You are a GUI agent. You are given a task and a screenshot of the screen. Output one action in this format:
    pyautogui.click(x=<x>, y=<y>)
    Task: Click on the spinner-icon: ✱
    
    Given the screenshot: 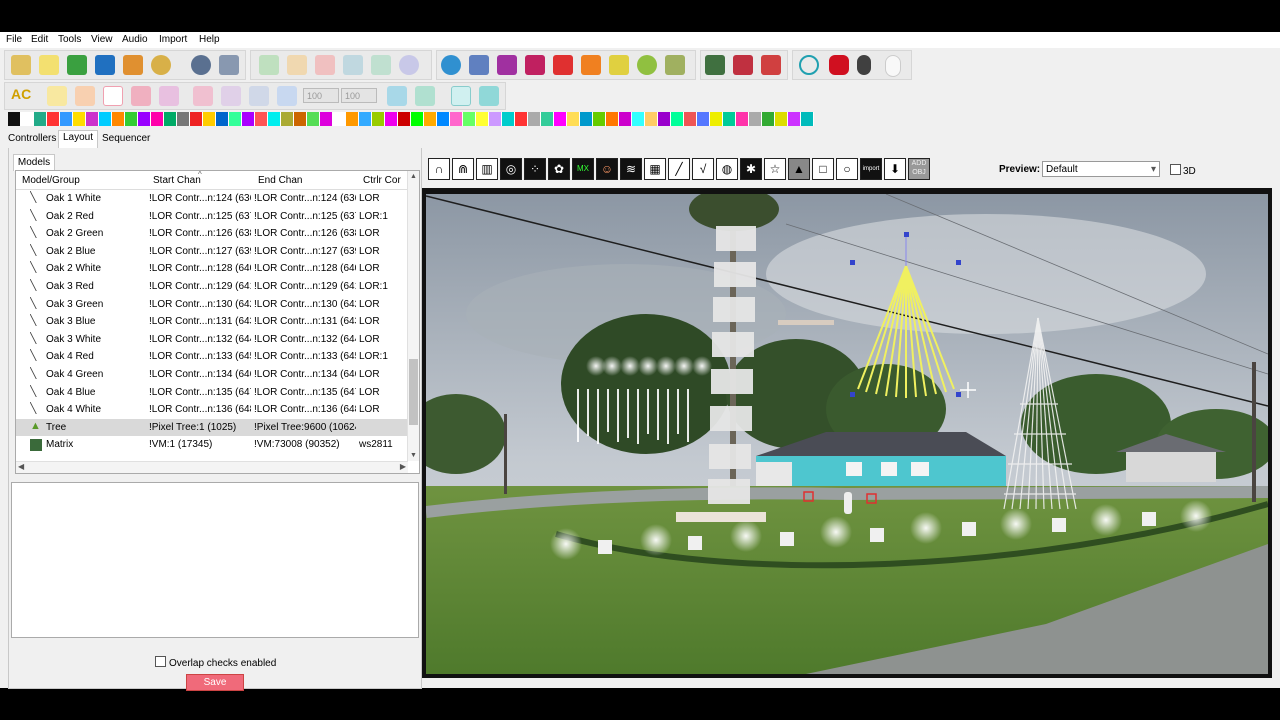 What is the action you would take?
    pyautogui.click(x=751, y=169)
    